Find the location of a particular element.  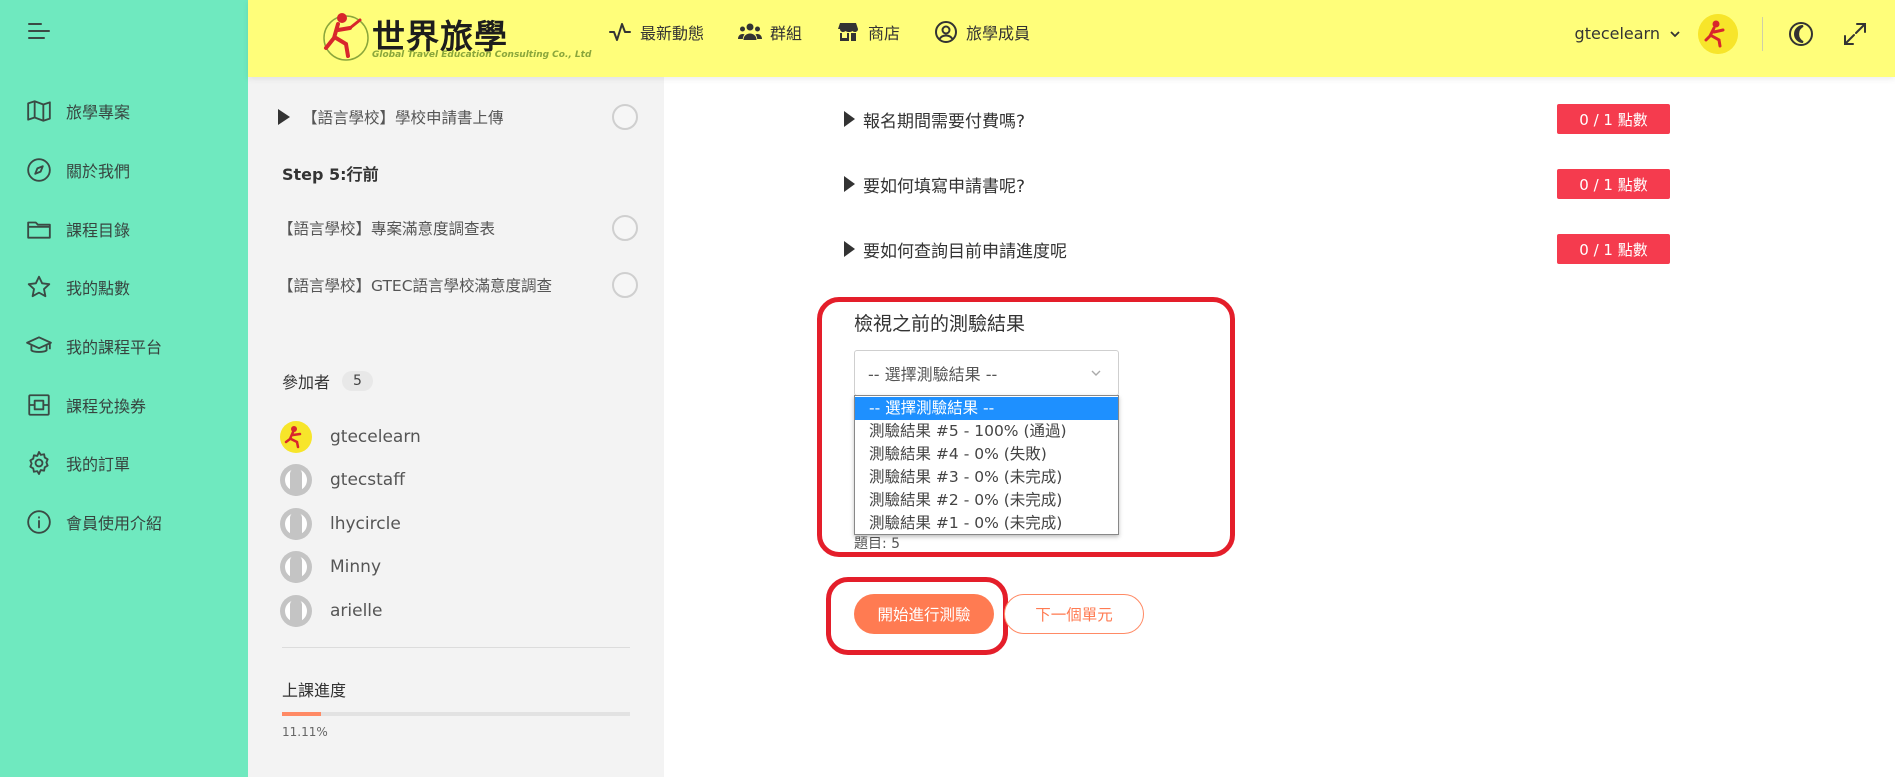

logo-mark-icon is located at coordinates (346, 37).